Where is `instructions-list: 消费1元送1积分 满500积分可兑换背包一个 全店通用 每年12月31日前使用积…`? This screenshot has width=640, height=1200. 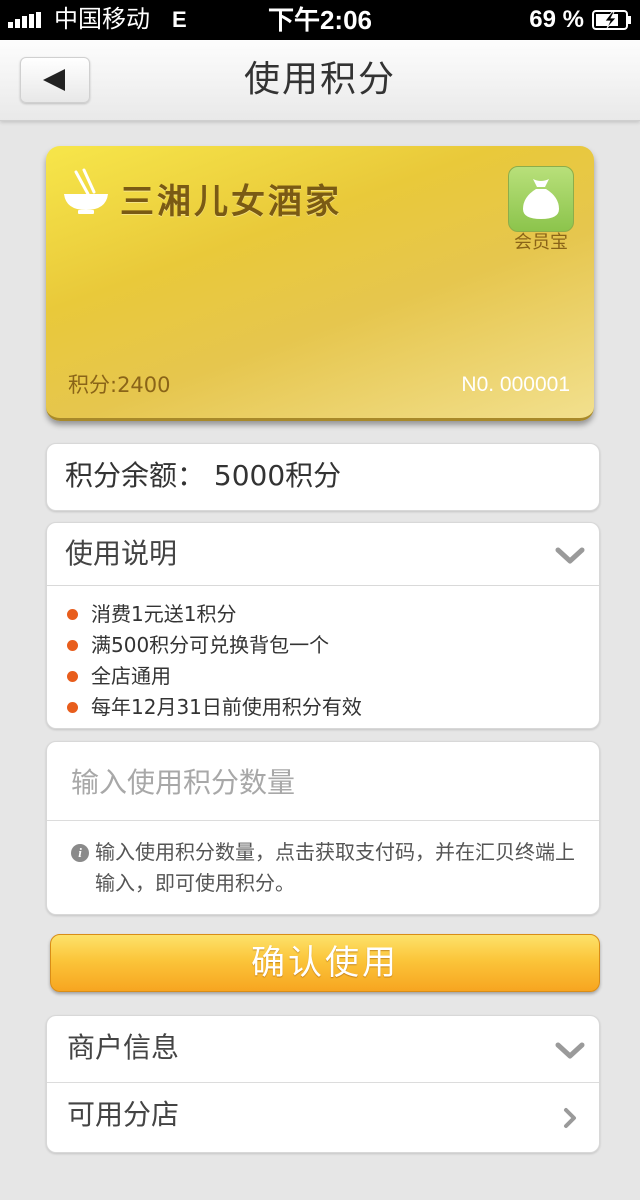
instructions-list: 消费1元送1积分 满500积分可兑换背包一个 全店通用 每年12月31日前使用积… is located at coordinates (213, 661).